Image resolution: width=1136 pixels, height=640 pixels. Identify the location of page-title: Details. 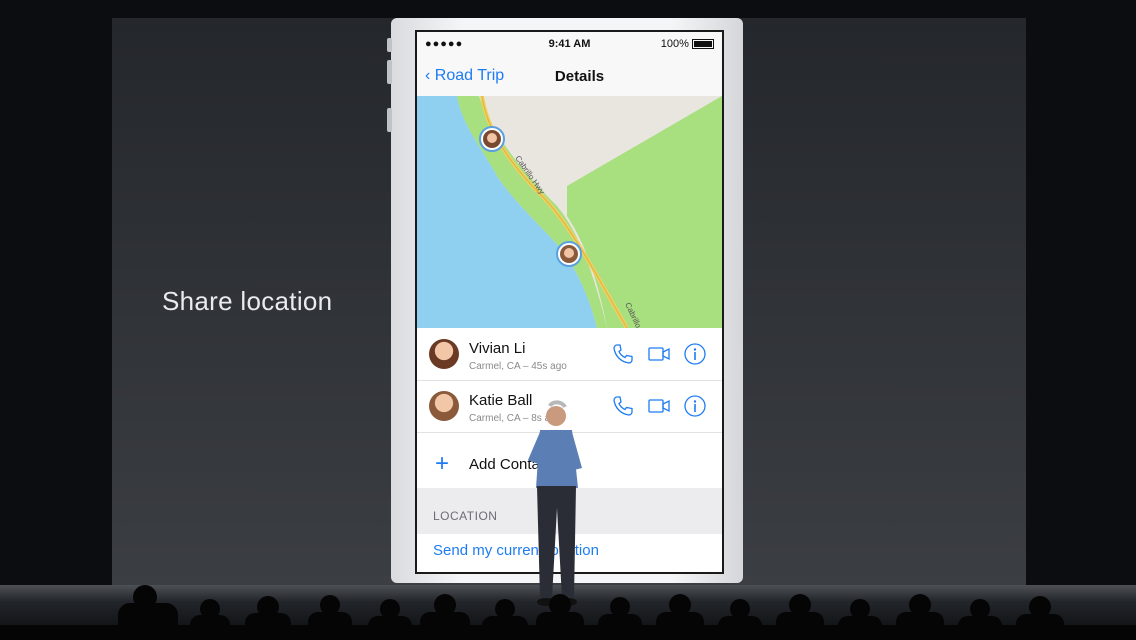
(579, 76).